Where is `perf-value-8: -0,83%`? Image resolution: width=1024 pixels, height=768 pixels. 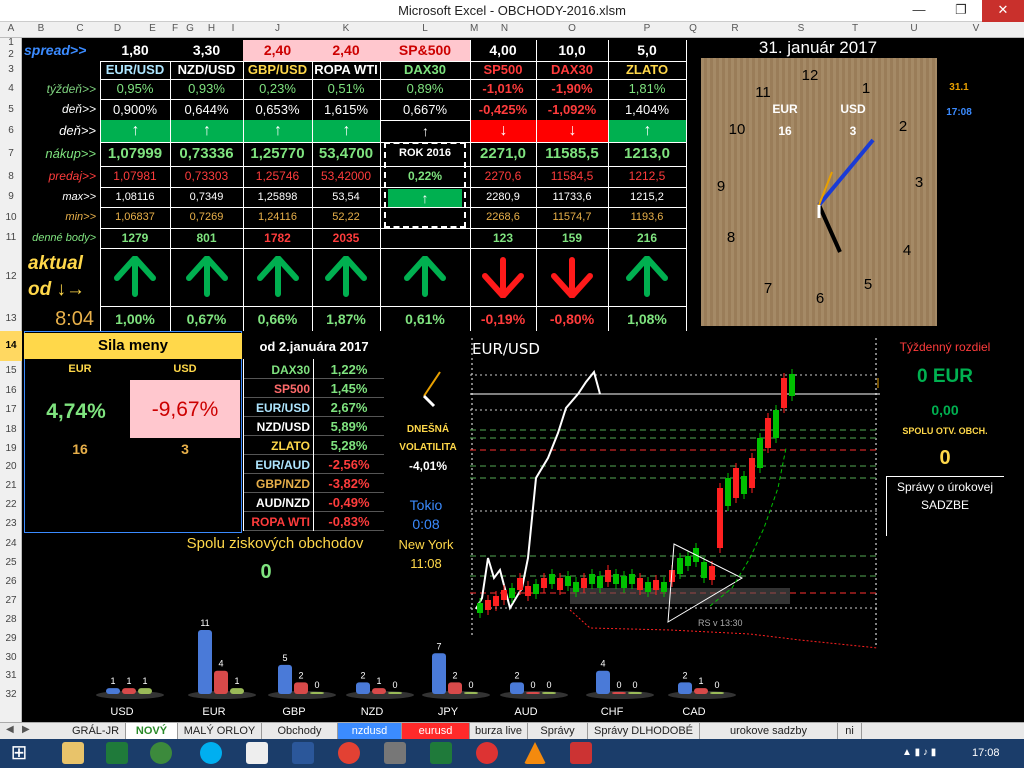
perf-value-8: -0,83% is located at coordinates (349, 522).